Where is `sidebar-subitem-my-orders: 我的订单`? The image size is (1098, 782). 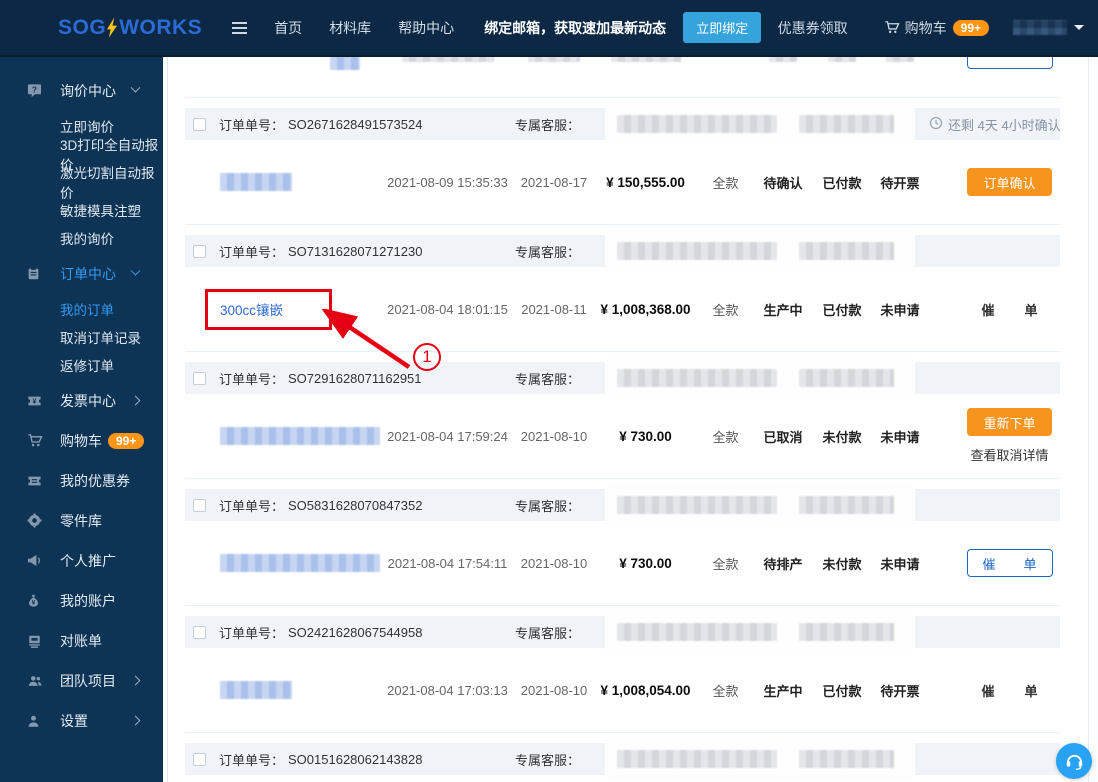 sidebar-subitem-my-orders: 我的订单 is located at coordinates (81, 309).